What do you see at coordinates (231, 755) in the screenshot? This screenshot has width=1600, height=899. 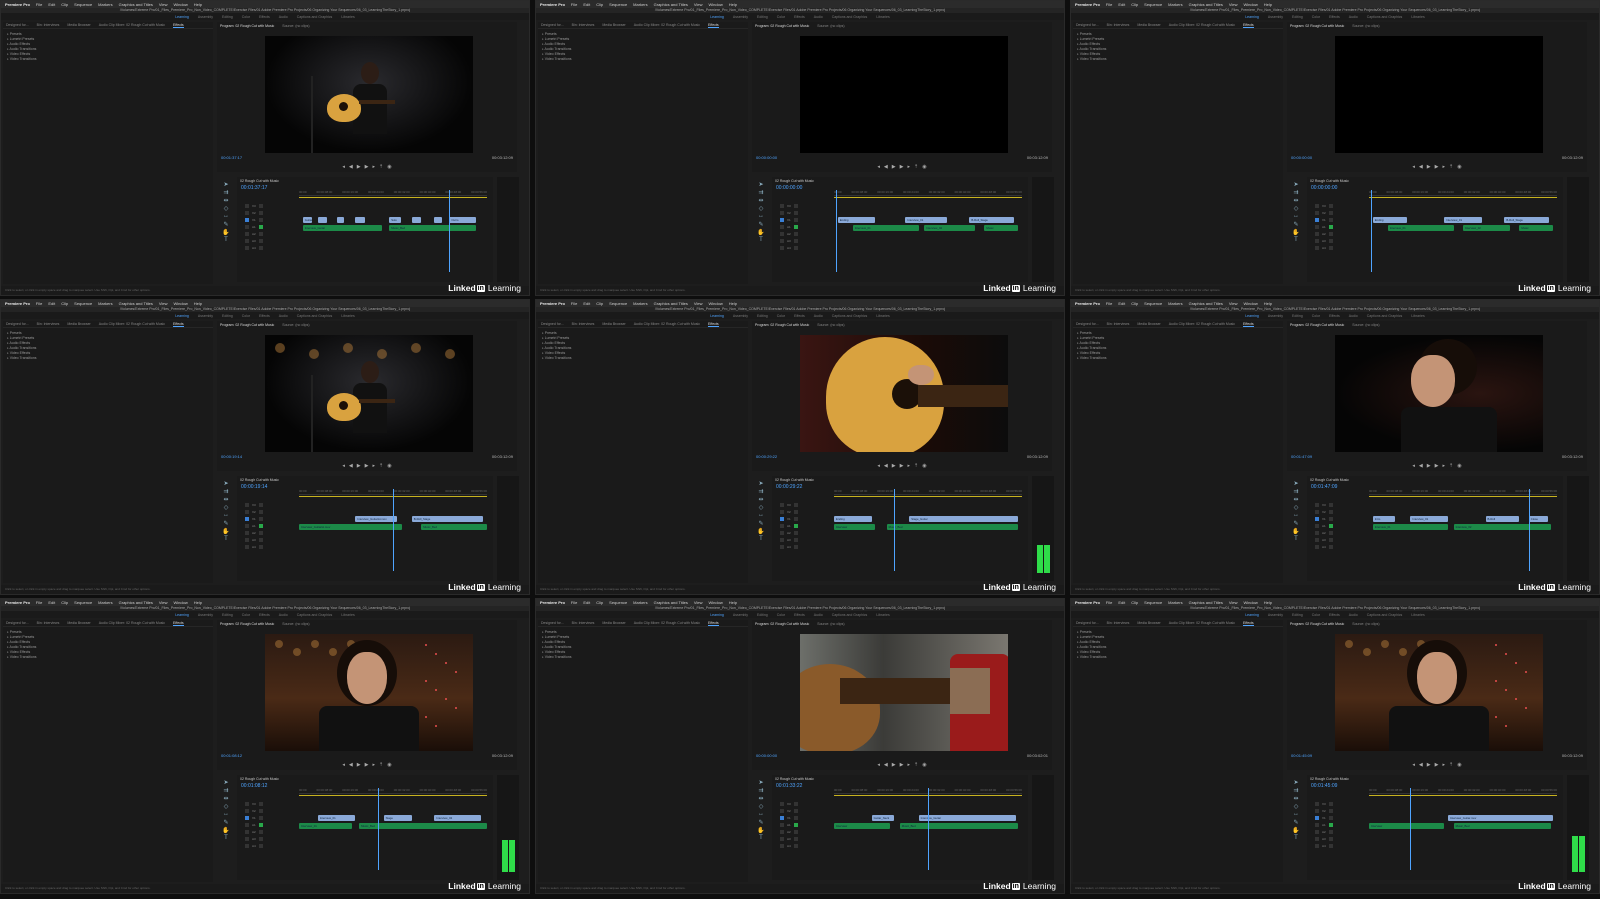 I see `program-timecode: 00:01:08:12` at bounding box center [231, 755].